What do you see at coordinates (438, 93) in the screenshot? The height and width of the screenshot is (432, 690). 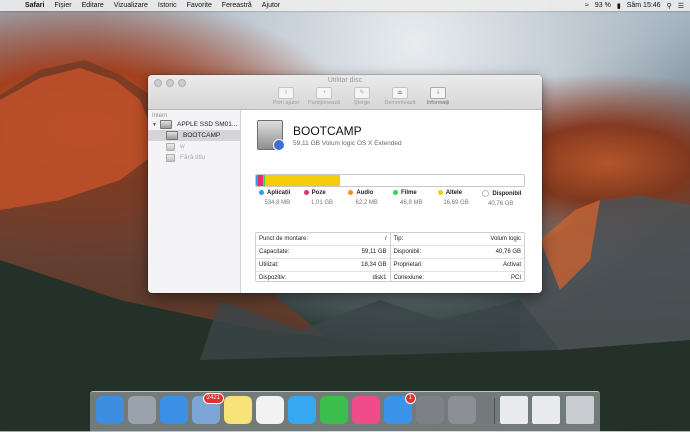 I see `info-icon: i` at bounding box center [438, 93].